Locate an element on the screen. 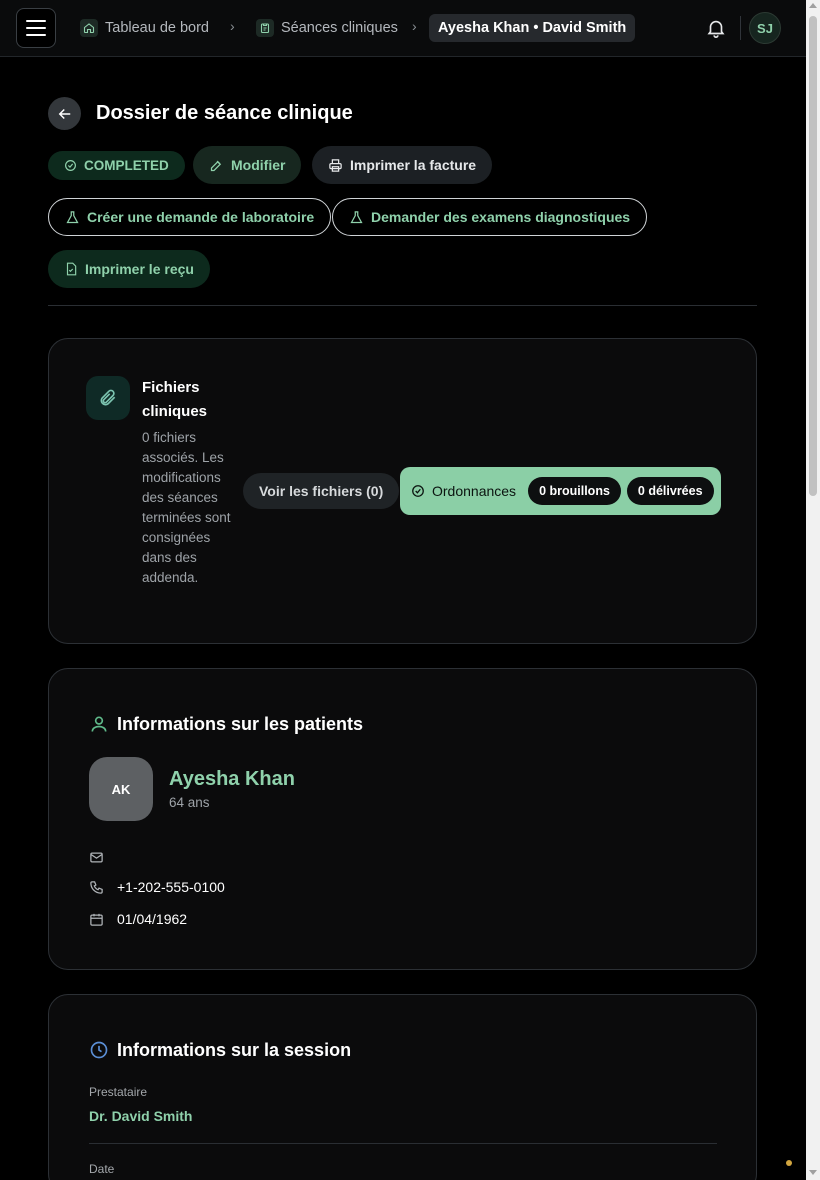  scrollbar-thumb is located at coordinates (813, 256).